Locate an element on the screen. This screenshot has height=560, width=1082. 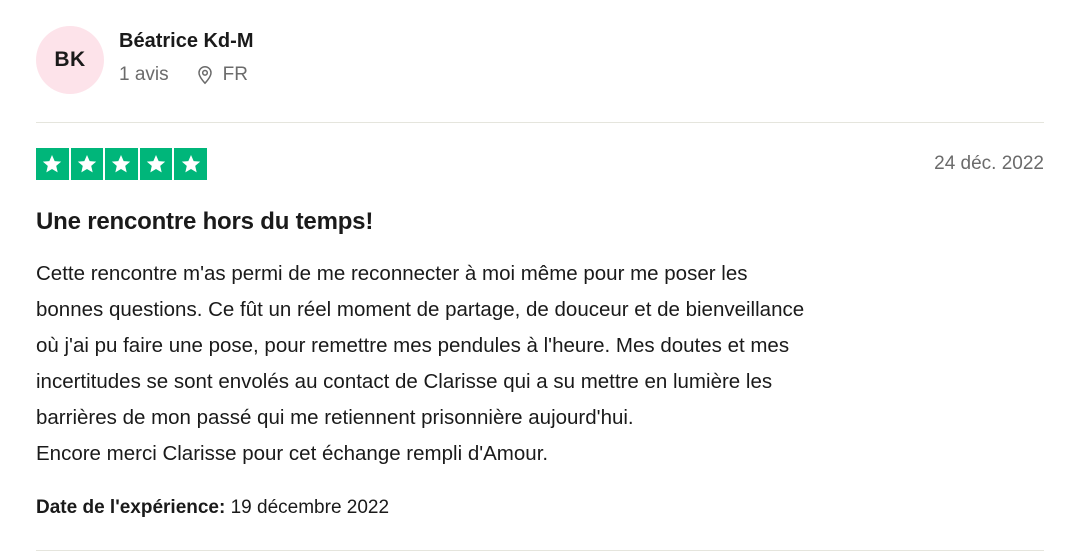
experience-date: Date de l'expérience: 19 décembre 2022 is located at coordinates (212, 508).